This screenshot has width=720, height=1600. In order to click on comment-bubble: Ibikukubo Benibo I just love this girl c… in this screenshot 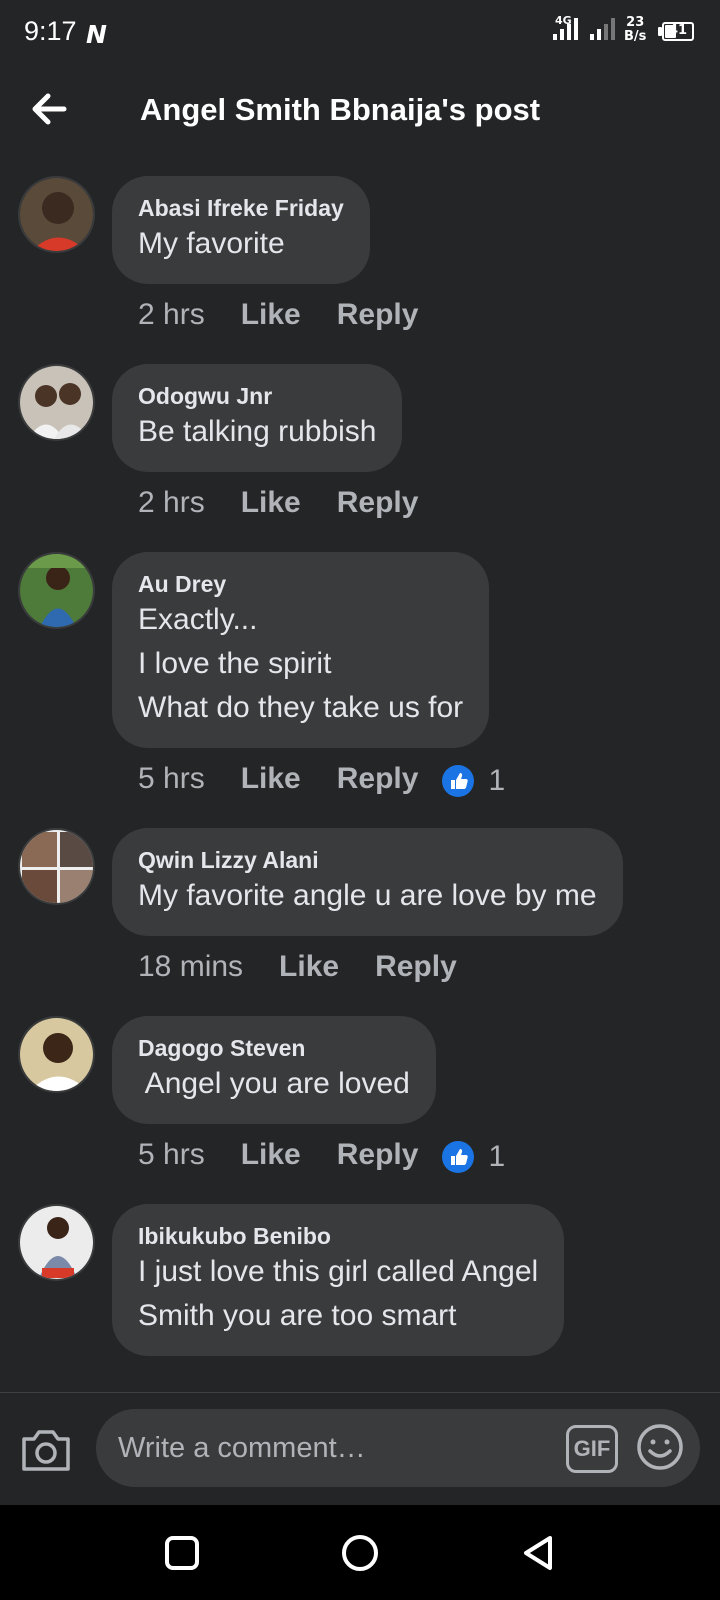, I will do `click(338, 1280)`.